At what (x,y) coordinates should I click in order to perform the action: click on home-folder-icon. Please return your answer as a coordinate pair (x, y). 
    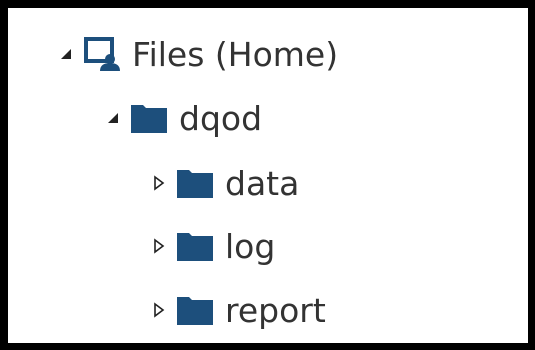
    Looking at the image, I should click on (102, 54).